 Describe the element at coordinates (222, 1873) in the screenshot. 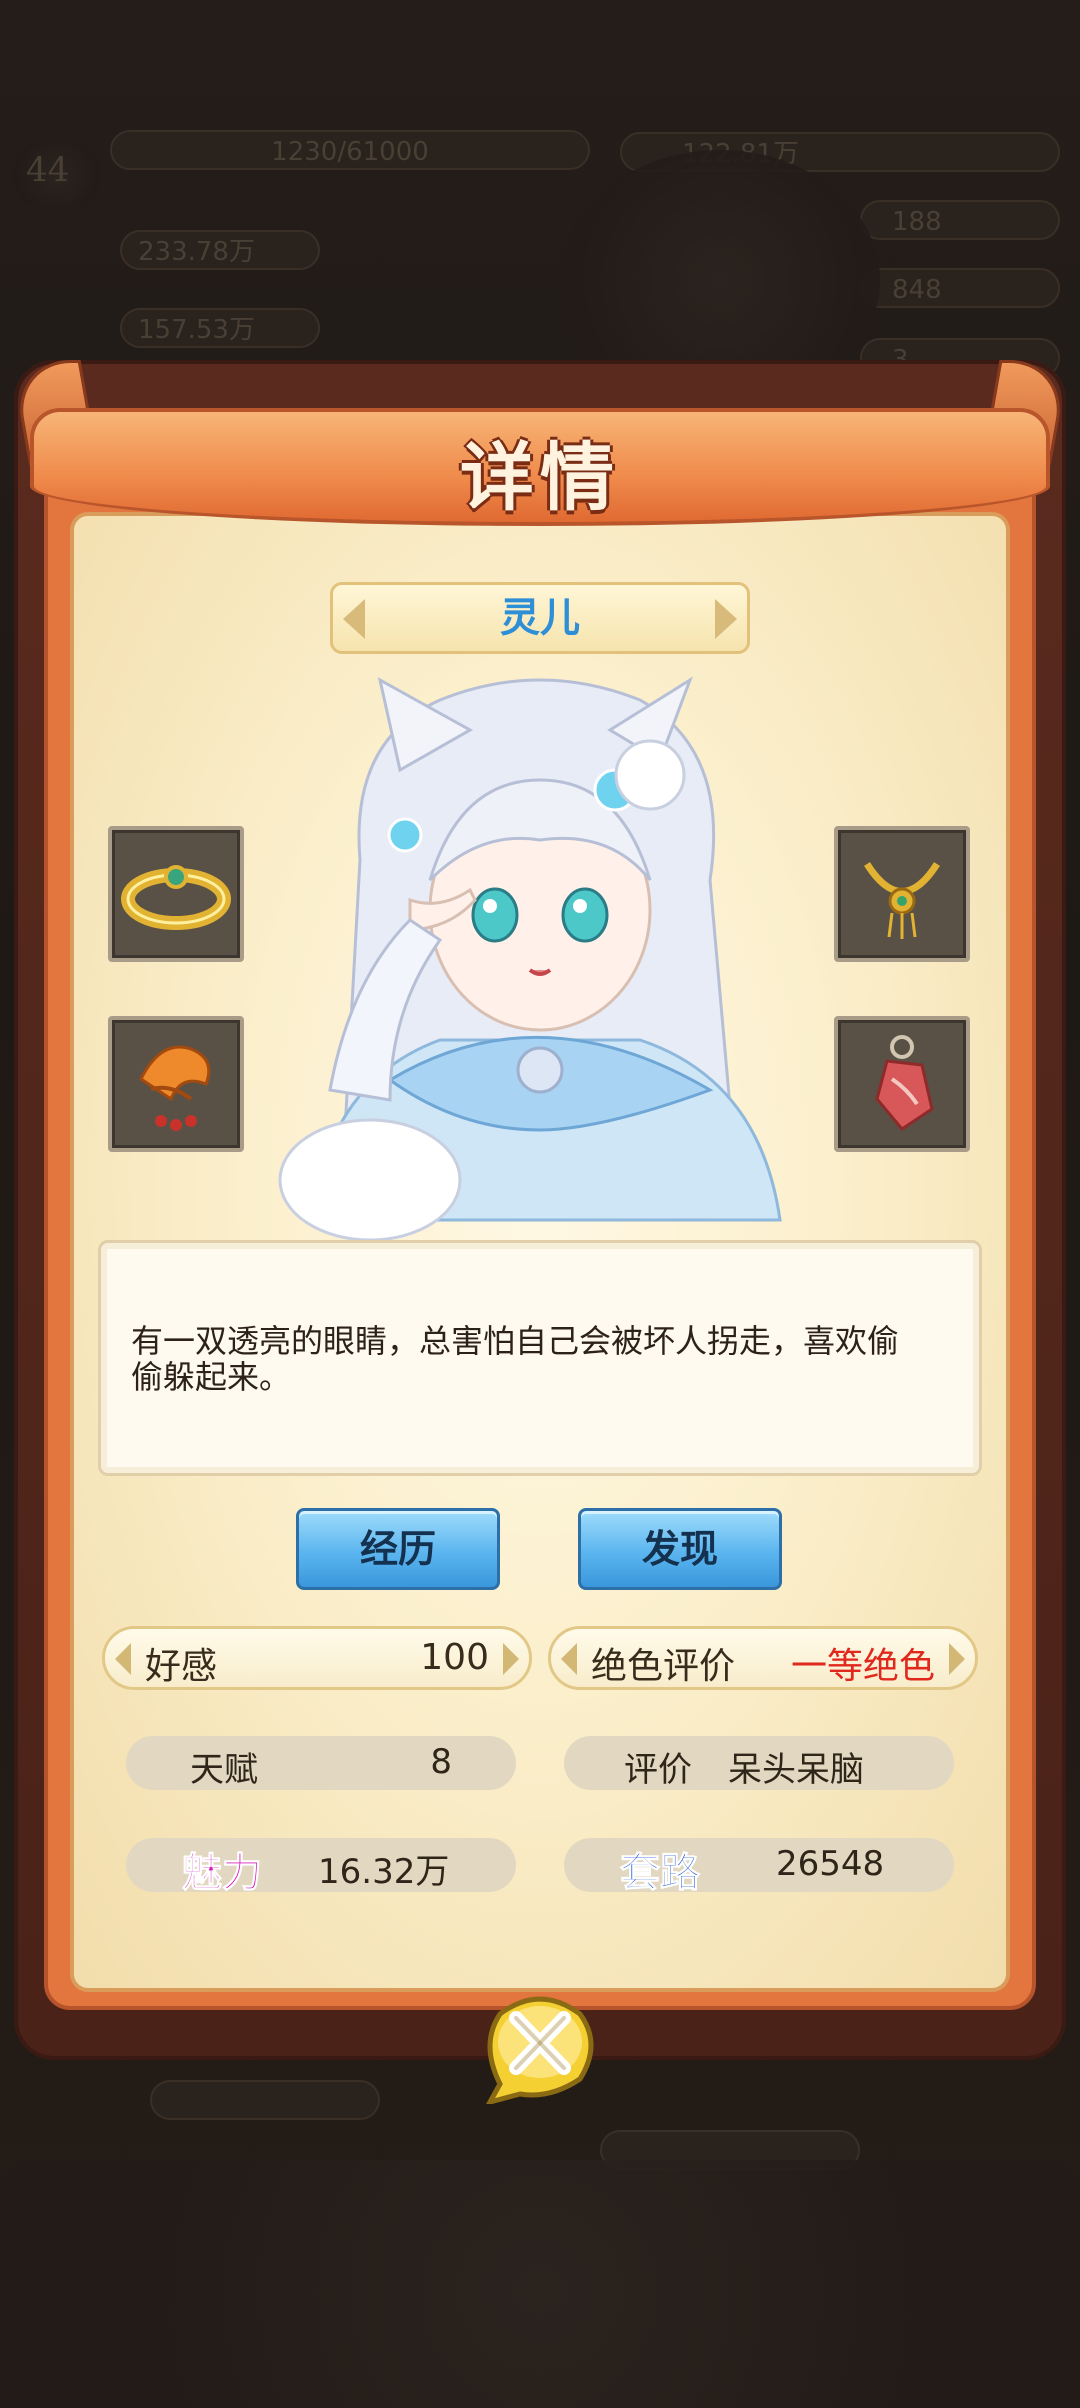

I see `charm-label: 魅力` at that location.